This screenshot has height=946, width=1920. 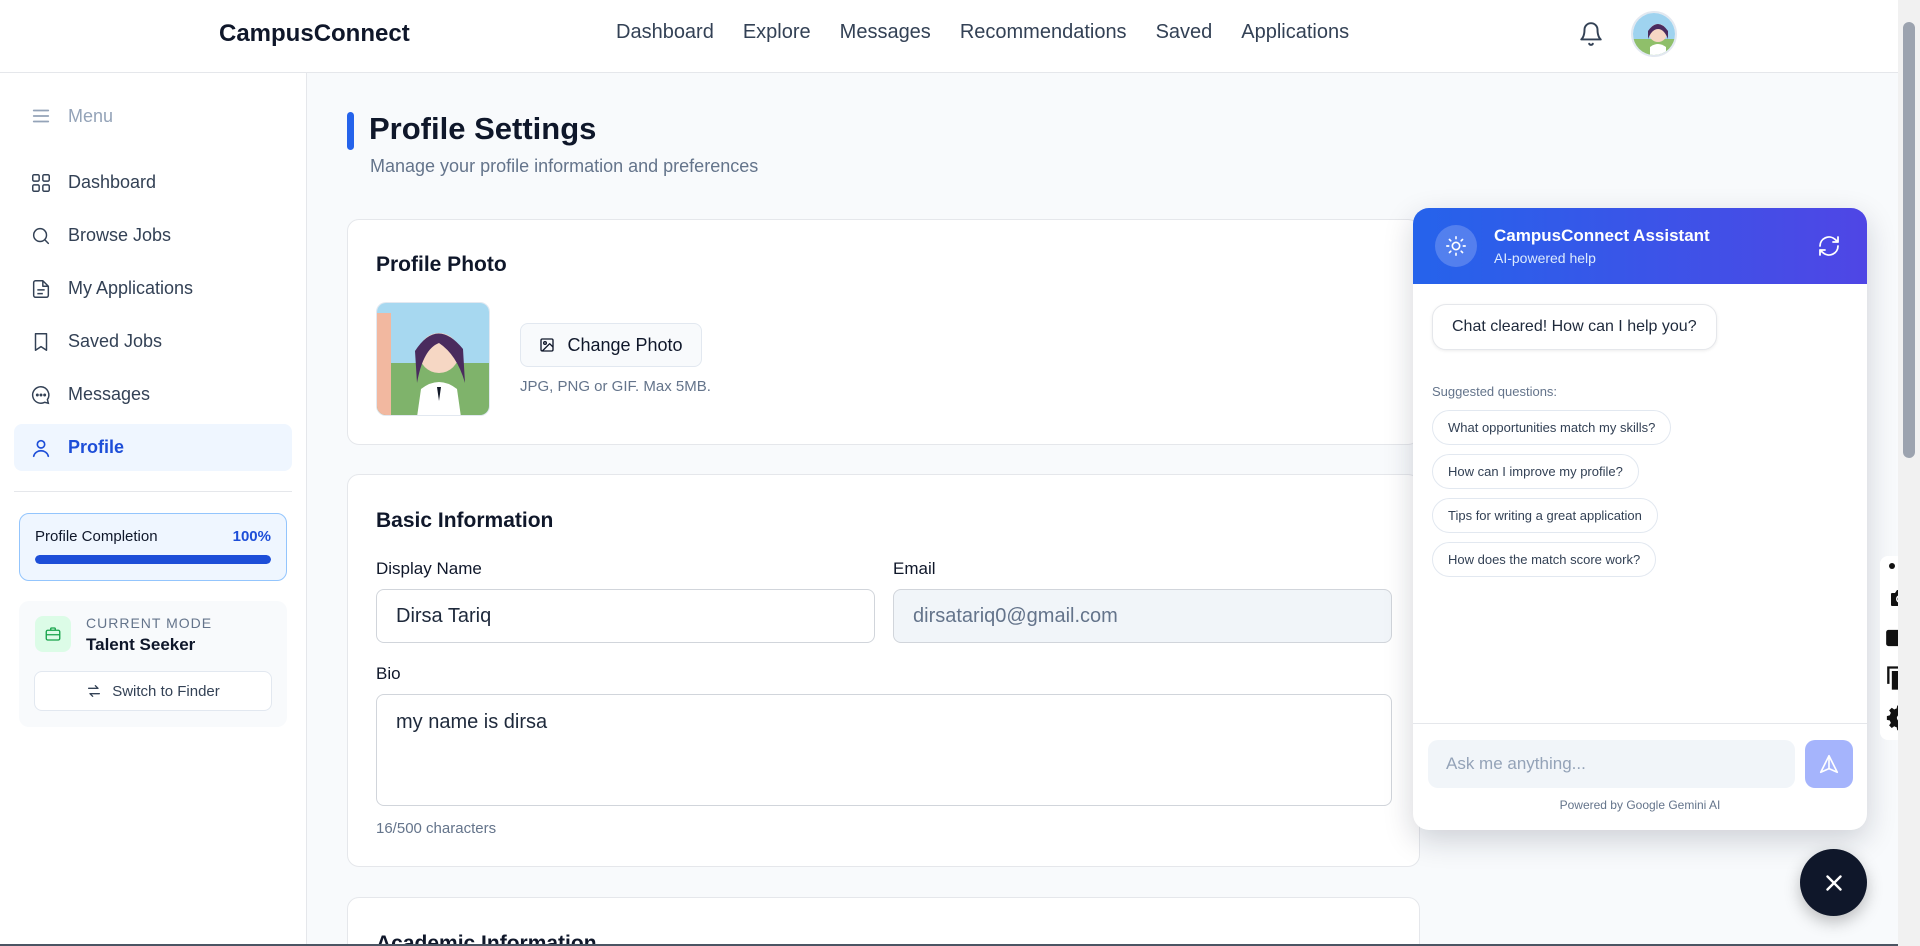 What do you see at coordinates (166, 691) in the screenshot?
I see `switch-mode-label: Switch to Finder` at bounding box center [166, 691].